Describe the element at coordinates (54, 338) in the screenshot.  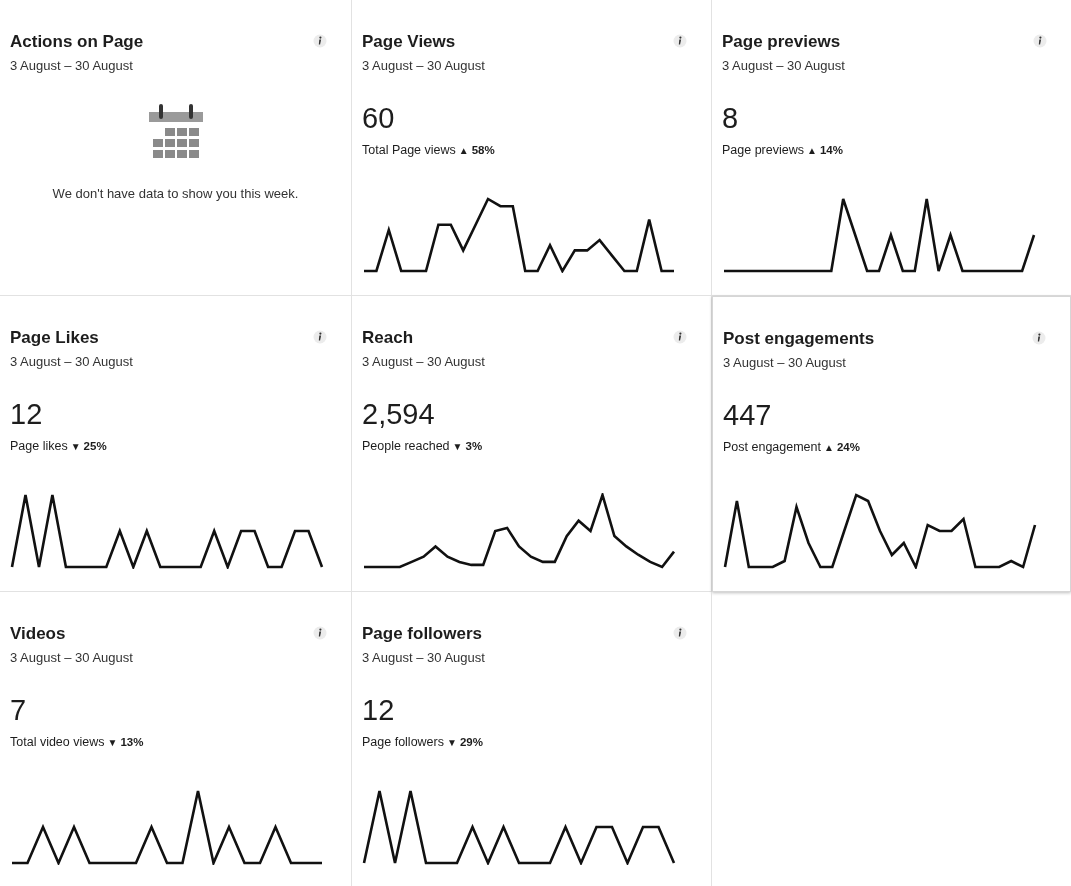
I see `card-title: Page Likes` at that location.